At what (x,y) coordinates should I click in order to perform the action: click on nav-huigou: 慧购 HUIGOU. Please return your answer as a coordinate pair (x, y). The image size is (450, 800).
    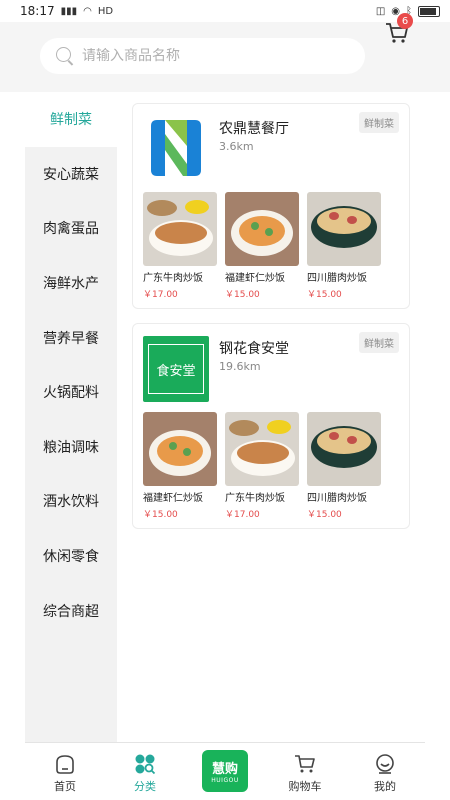
    Looking at the image, I should click on (225, 771).